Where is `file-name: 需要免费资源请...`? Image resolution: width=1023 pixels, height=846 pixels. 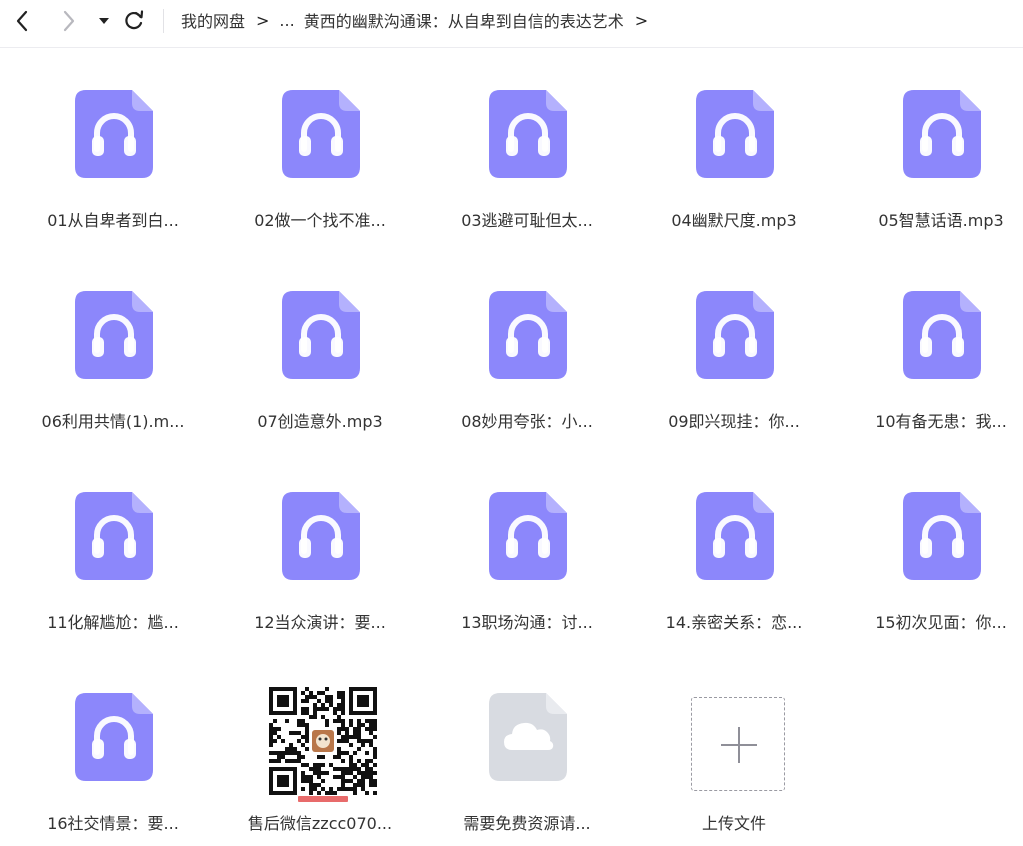
file-name: 需要免费资源请... is located at coordinates (527, 823).